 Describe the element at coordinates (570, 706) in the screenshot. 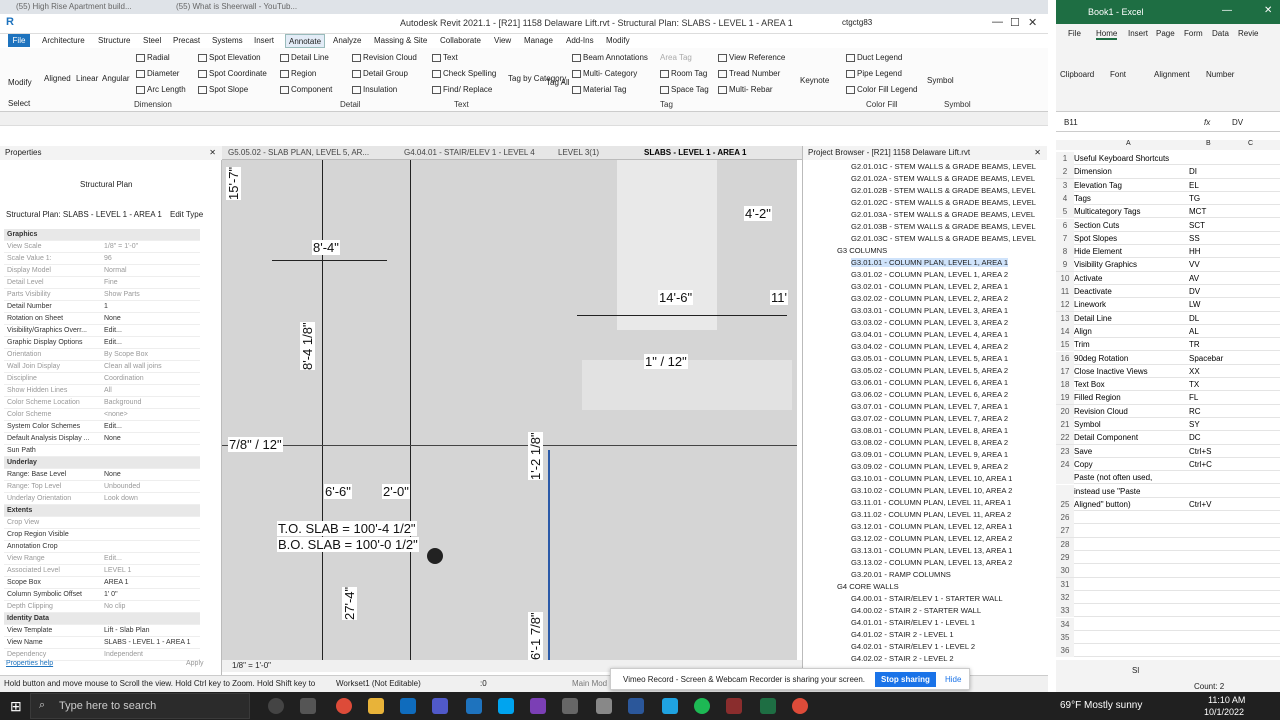

I see `app-icon` at that location.